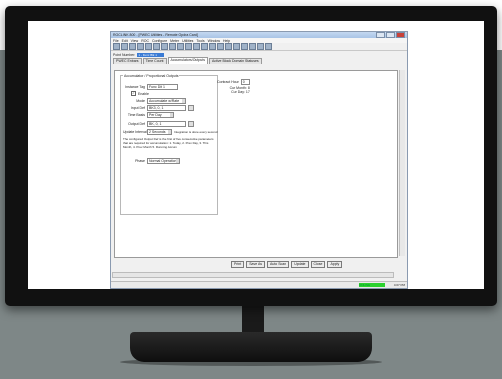 The width and height of the screenshot is (502, 379). Describe the element at coordinates (151, 76) in the screenshot. I see `group-title: Accumulator / Proportional Outputs` at that location.